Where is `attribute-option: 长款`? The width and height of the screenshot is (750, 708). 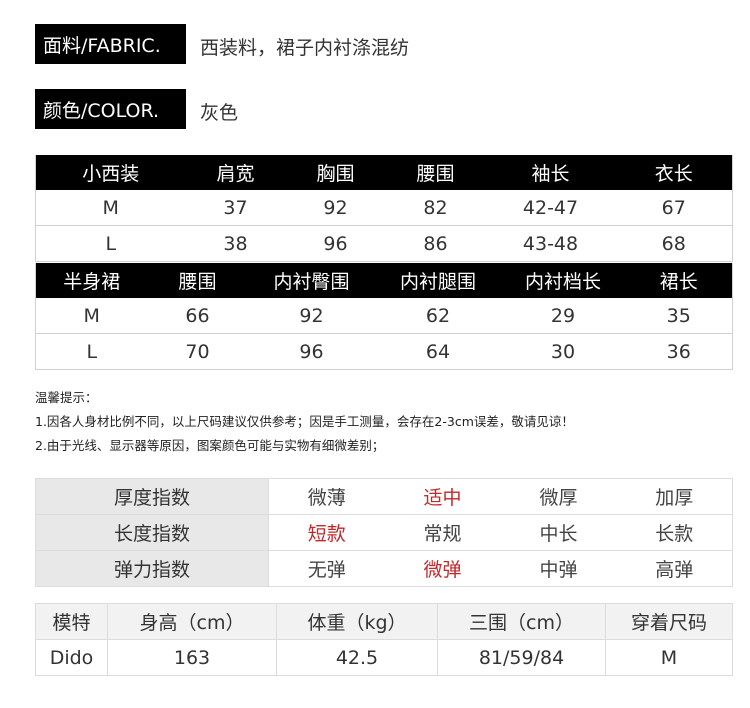
attribute-option: 长款 is located at coordinates (674, 532).